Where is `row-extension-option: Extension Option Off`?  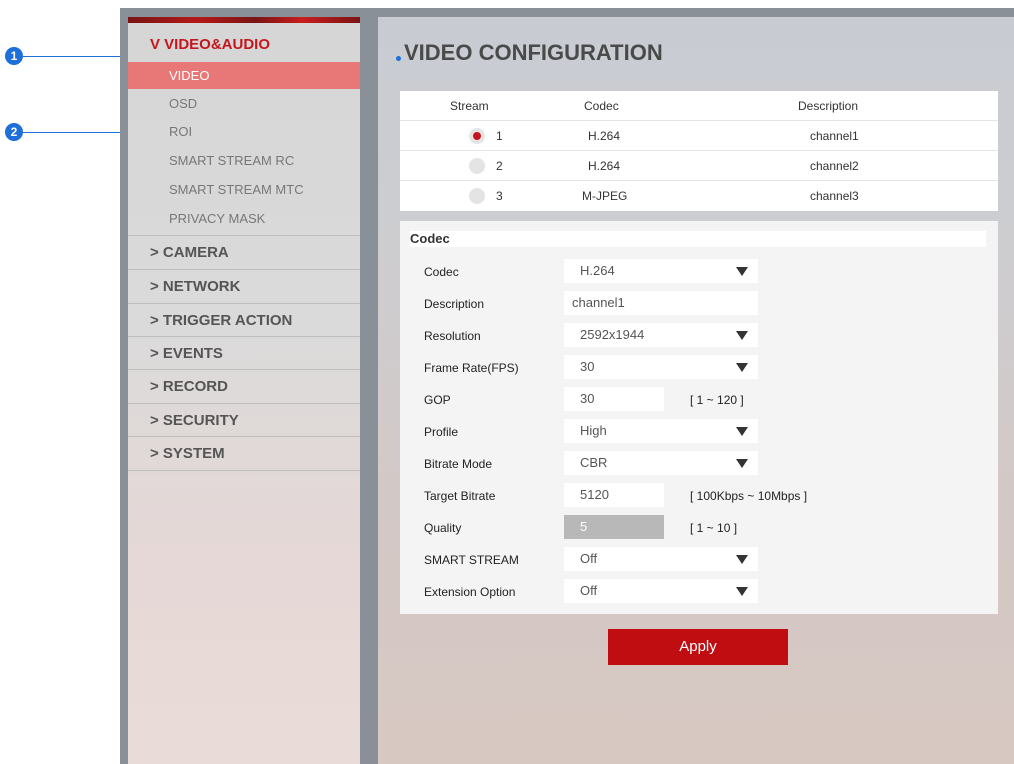 row-extension-option: Extension Option Off is located at coordinates (699, 593).